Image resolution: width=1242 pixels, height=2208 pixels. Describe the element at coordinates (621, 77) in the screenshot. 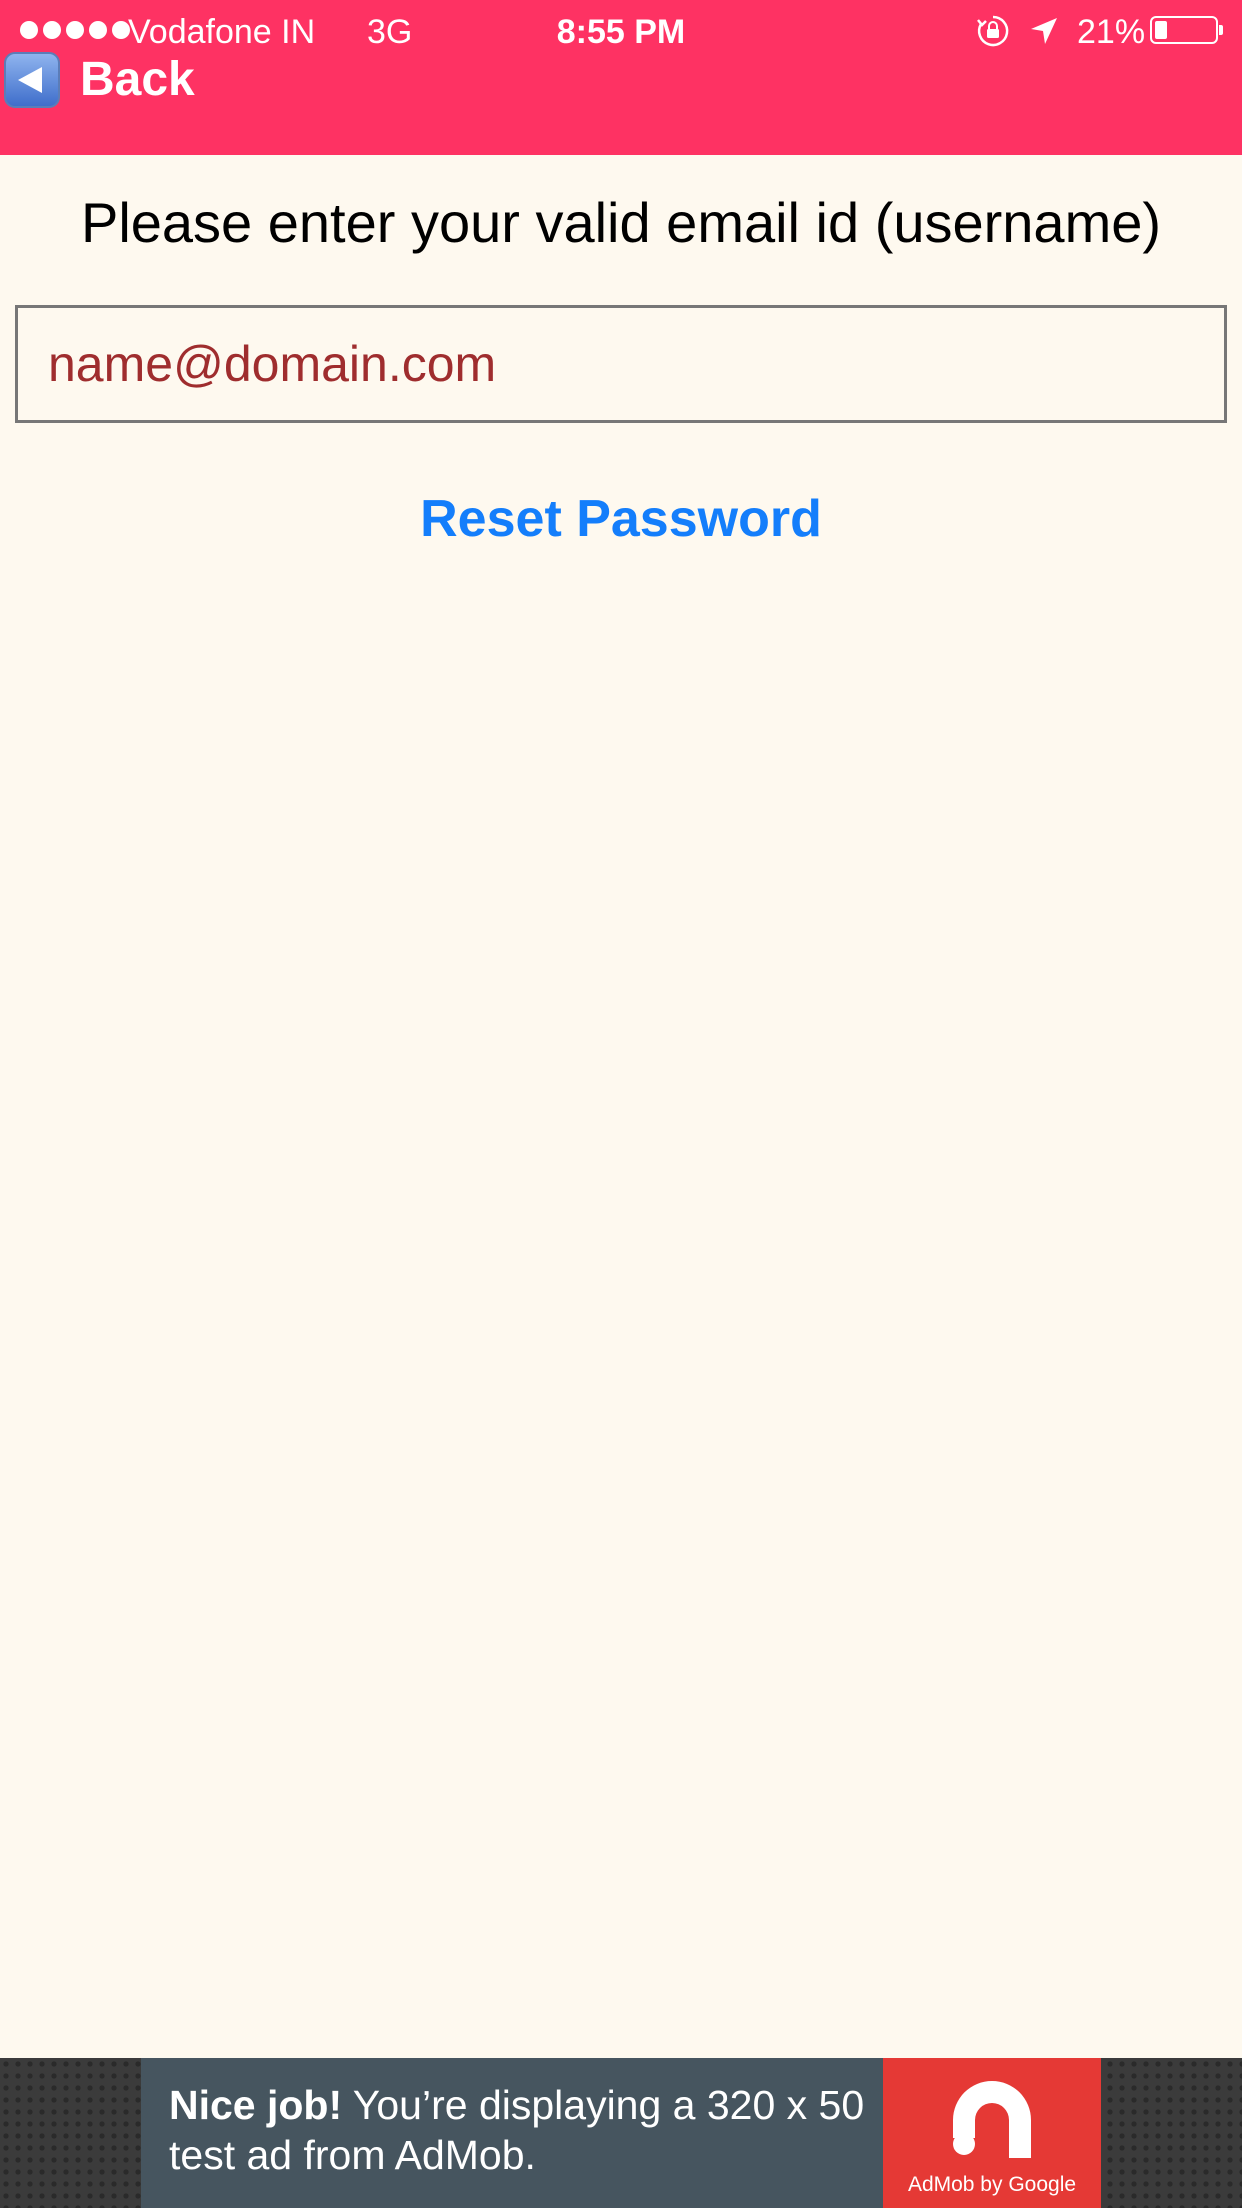

I see `app-header: Vodafone IN 3G 8:55 PM 21% Back` at that location.